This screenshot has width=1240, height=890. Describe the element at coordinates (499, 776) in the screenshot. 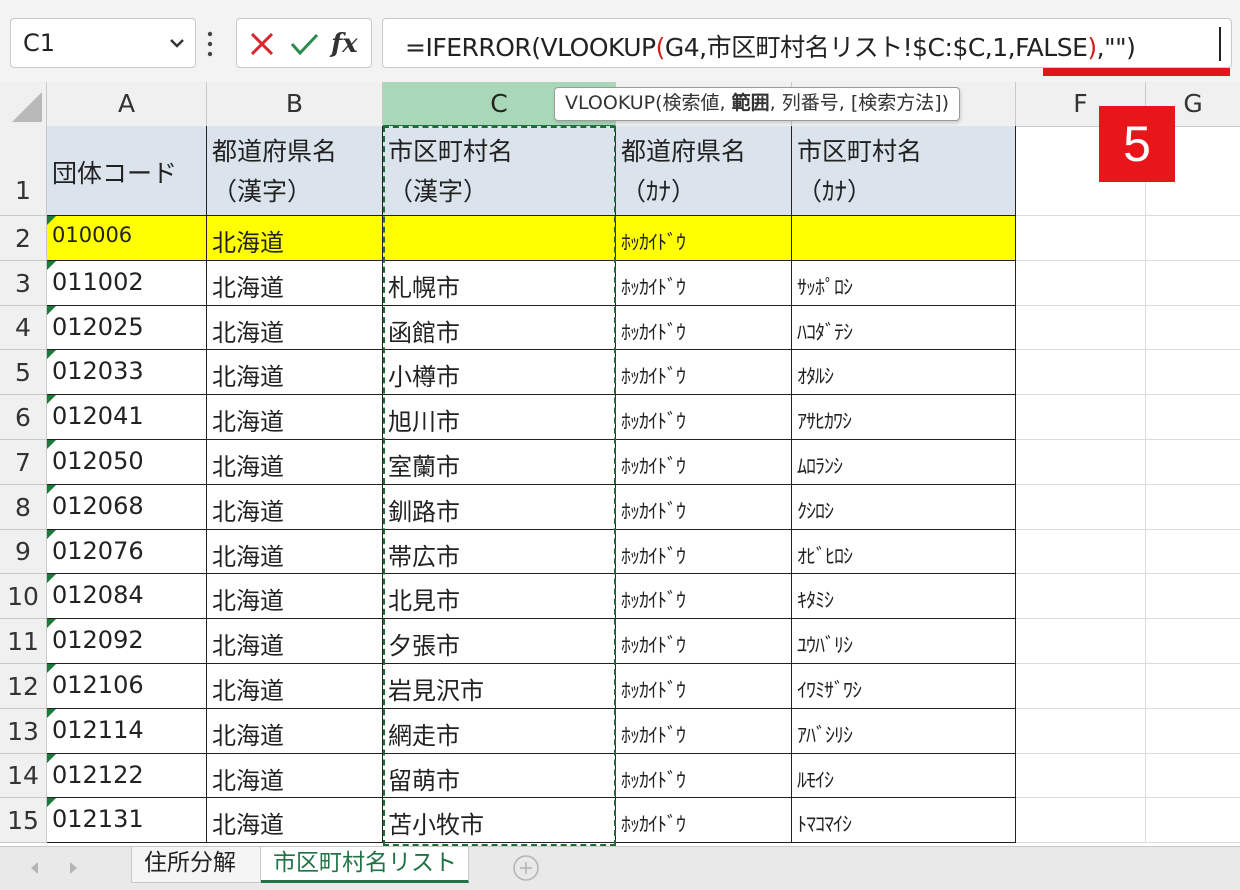

I see `cell-city: 留萌市` at that location.